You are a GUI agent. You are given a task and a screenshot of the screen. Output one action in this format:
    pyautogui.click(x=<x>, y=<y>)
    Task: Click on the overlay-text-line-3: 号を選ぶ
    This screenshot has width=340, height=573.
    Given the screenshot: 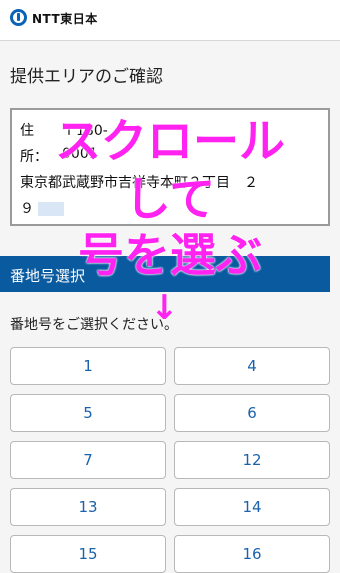 What is the action you would take?
    pyautogui.click(x=170, y=255)
    